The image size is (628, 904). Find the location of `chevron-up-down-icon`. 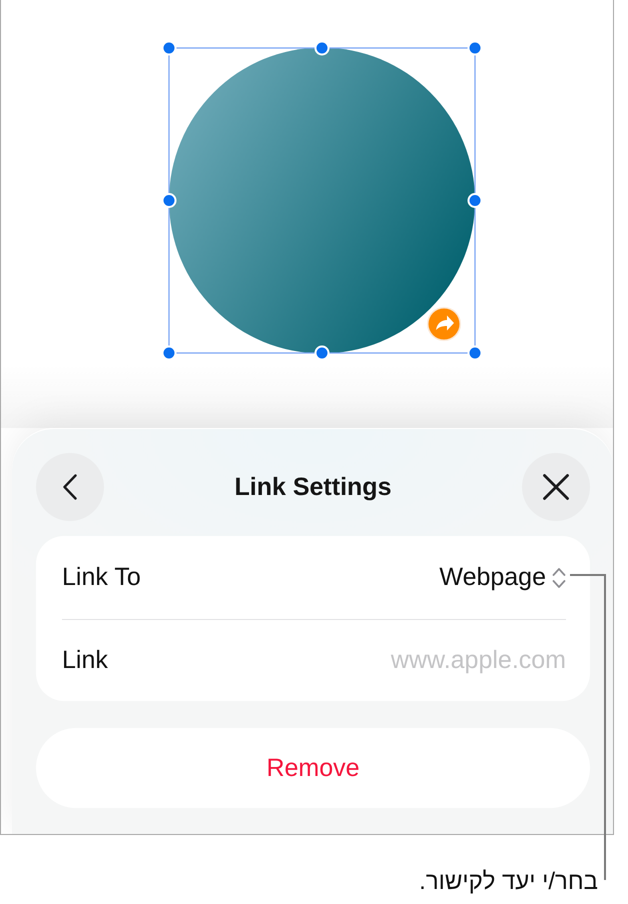

chevron-up-down-icon is located at coordinates (559, 577).